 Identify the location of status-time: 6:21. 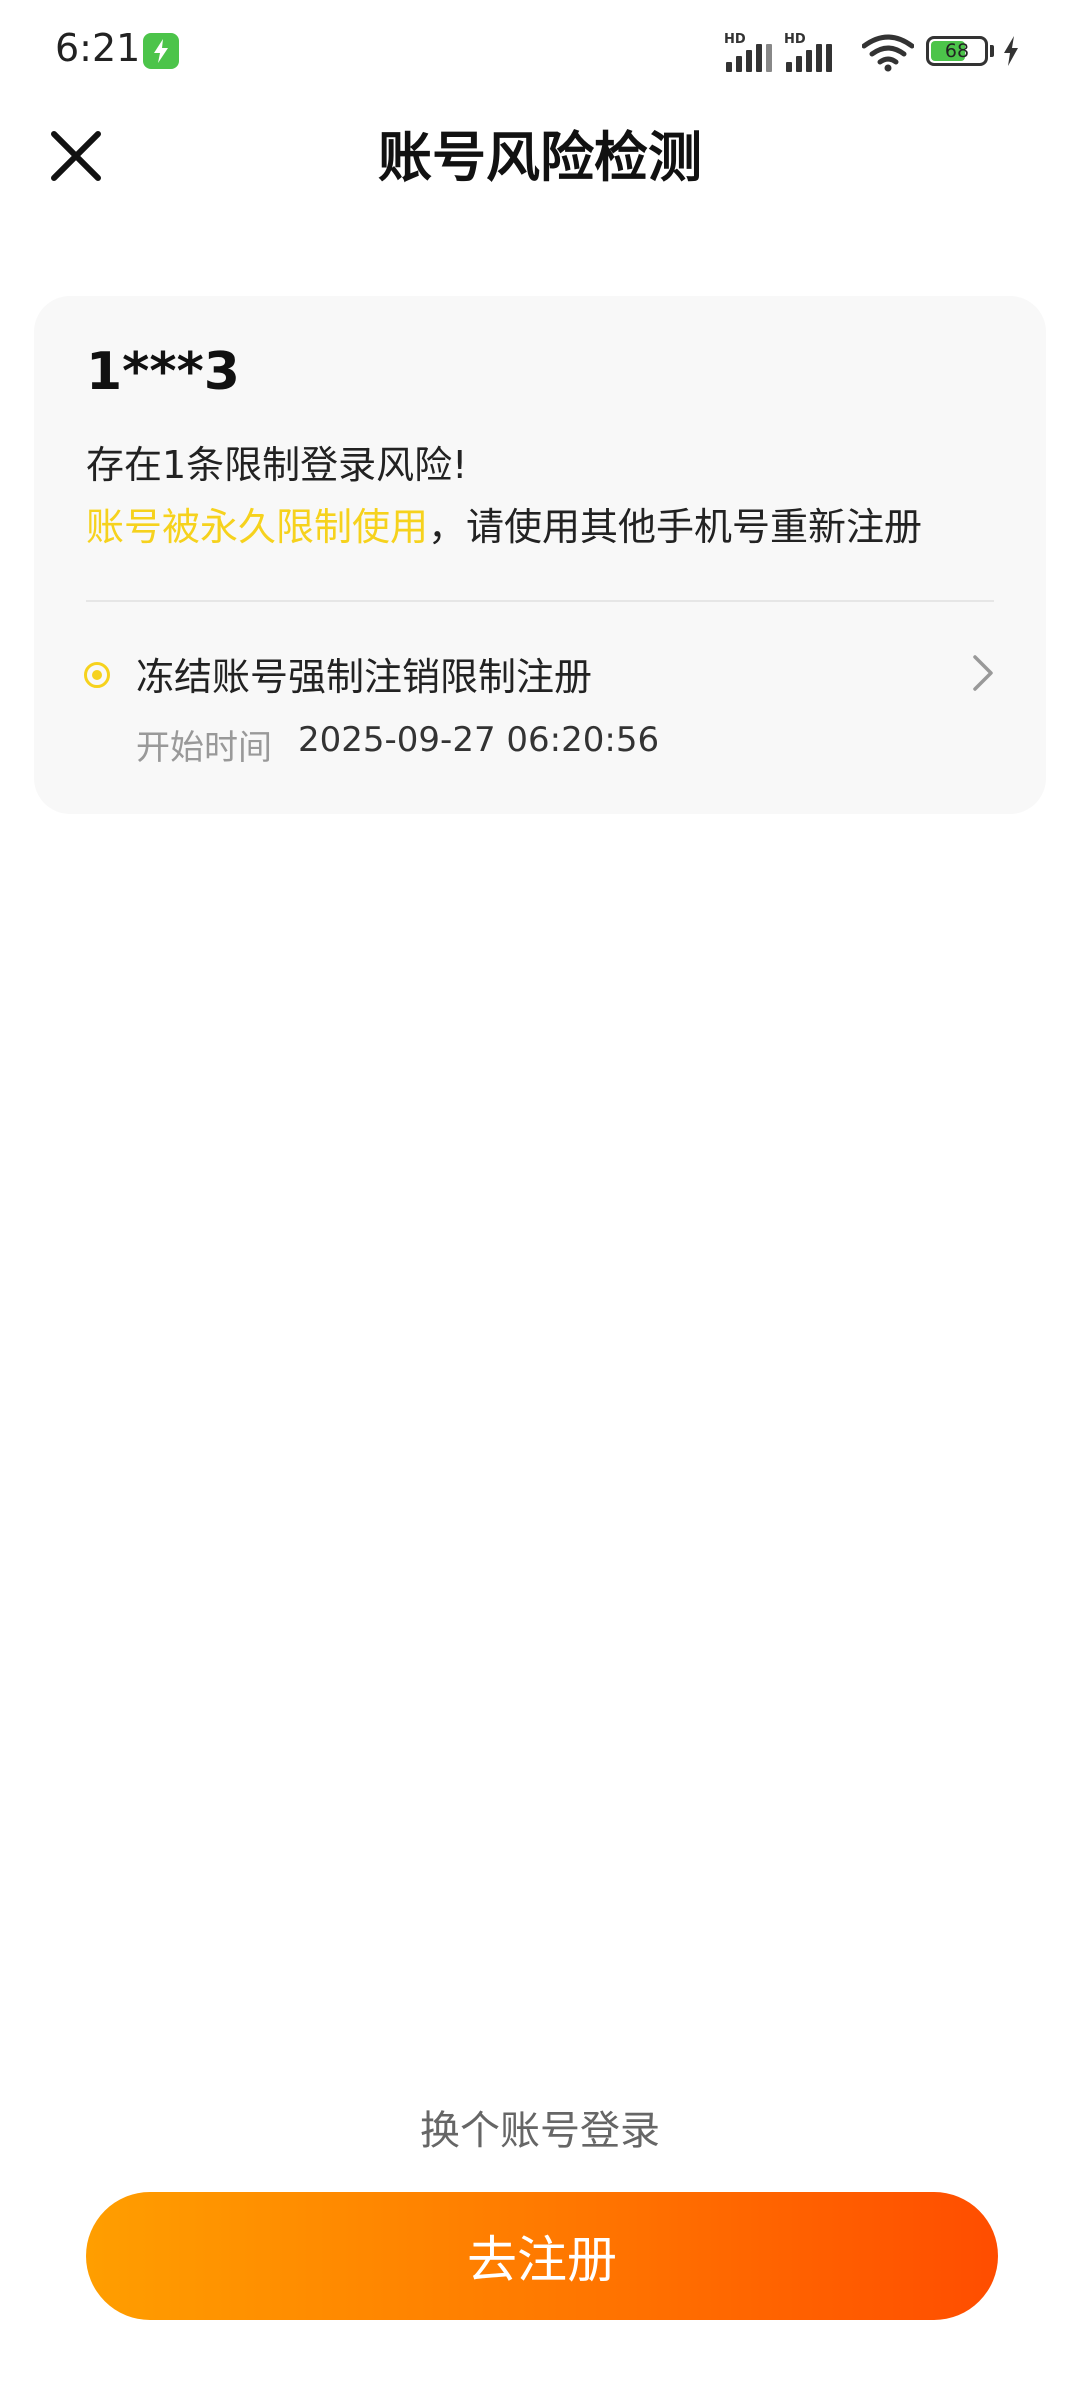
(98, 48).